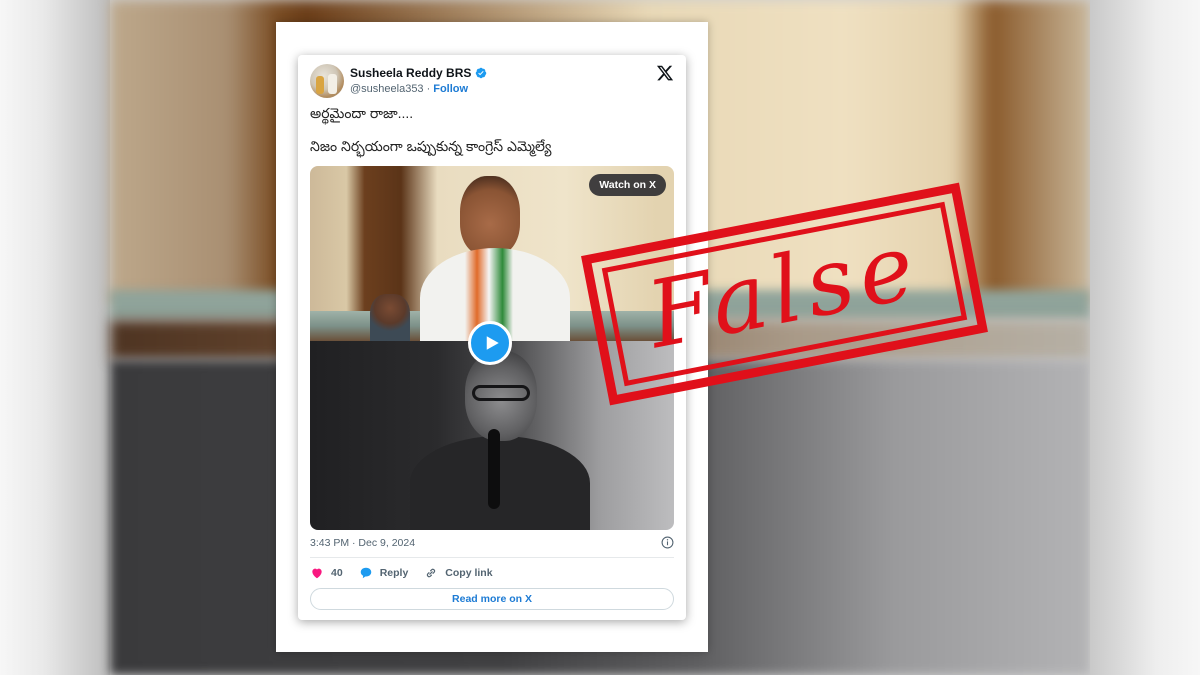 The width and height of the screenshot is (1200, 675). Describe the element at coordinates (55, 337) in the screenshot. I see `background-edge-left` at that location.